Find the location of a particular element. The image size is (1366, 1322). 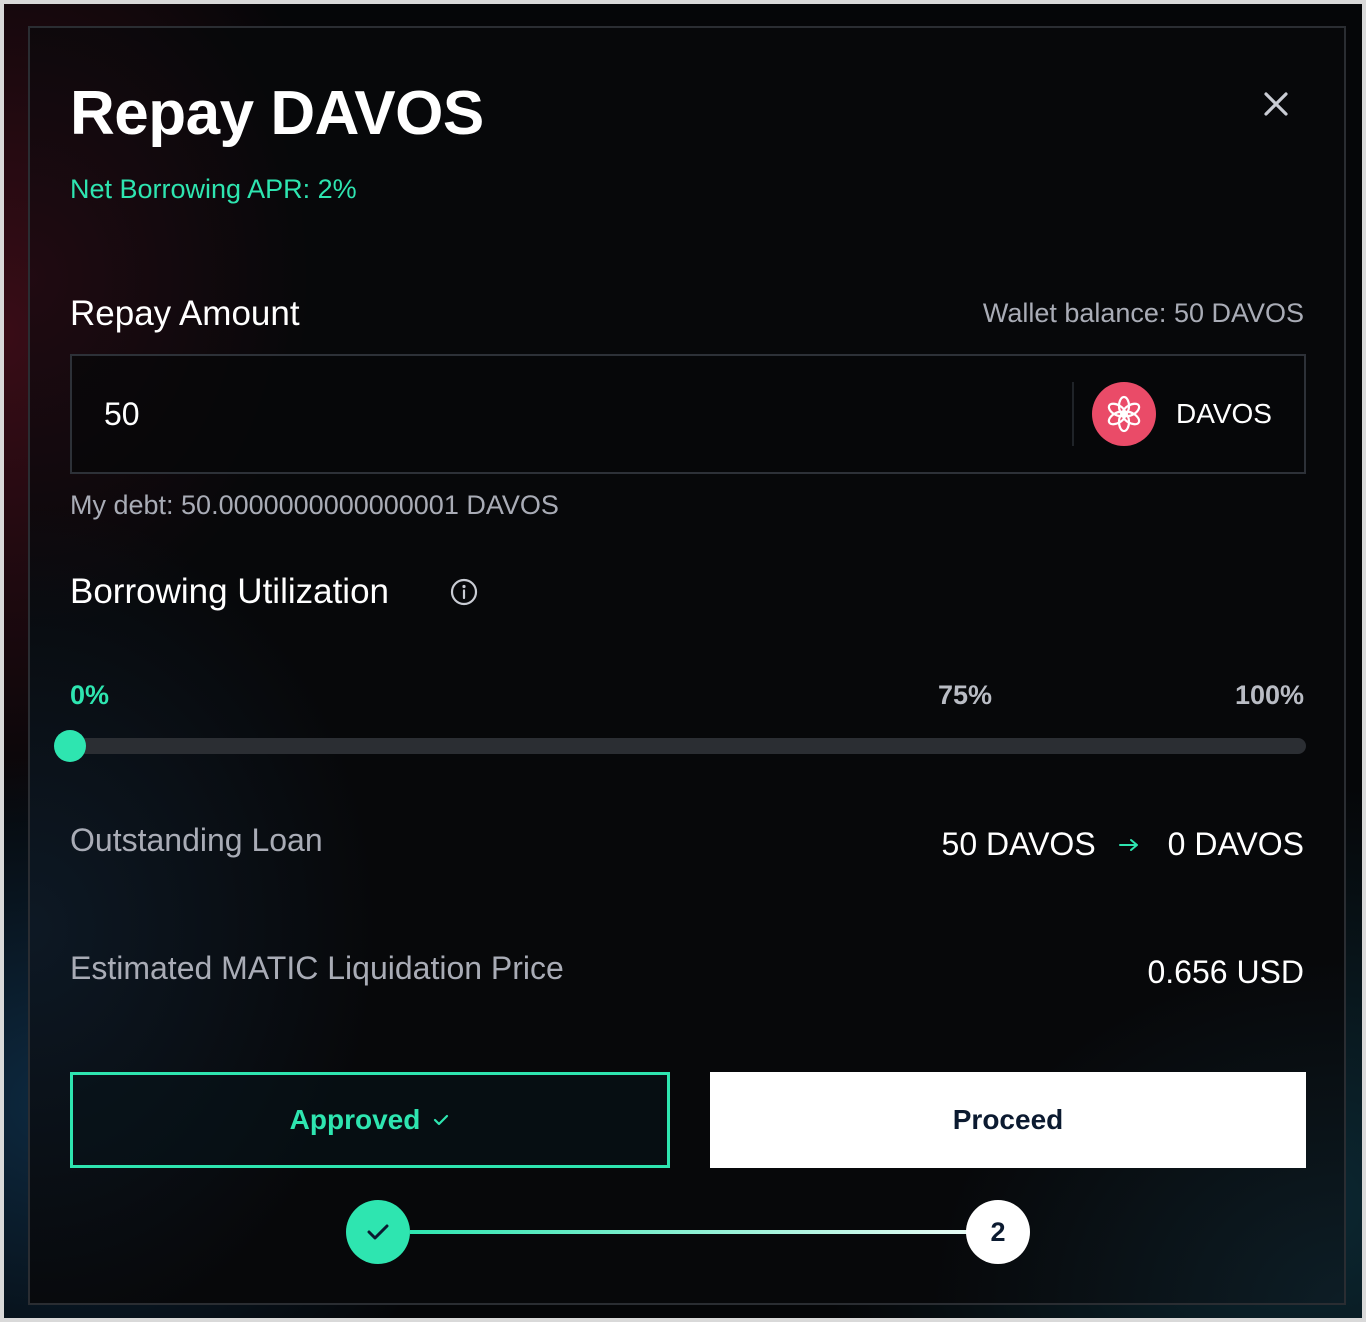

repay-amount-input is located at coordinates (574, 414).